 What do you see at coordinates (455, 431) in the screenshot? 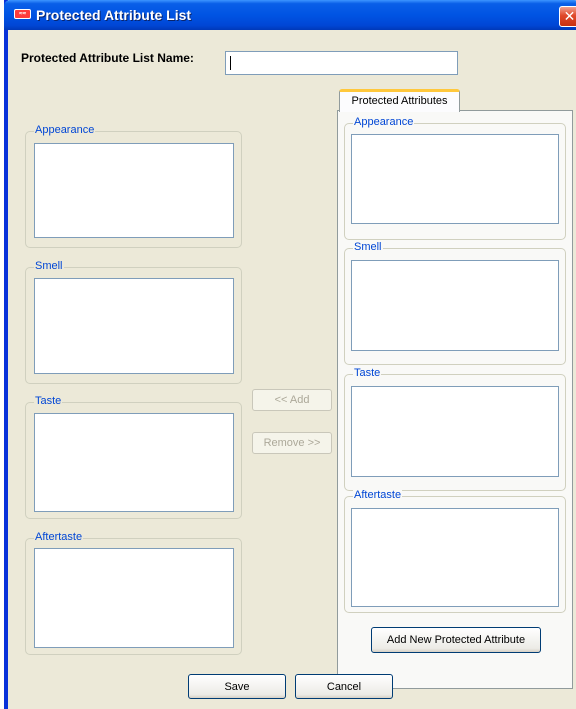
I see `protected-taste-list` at bounding box center [455, 431].